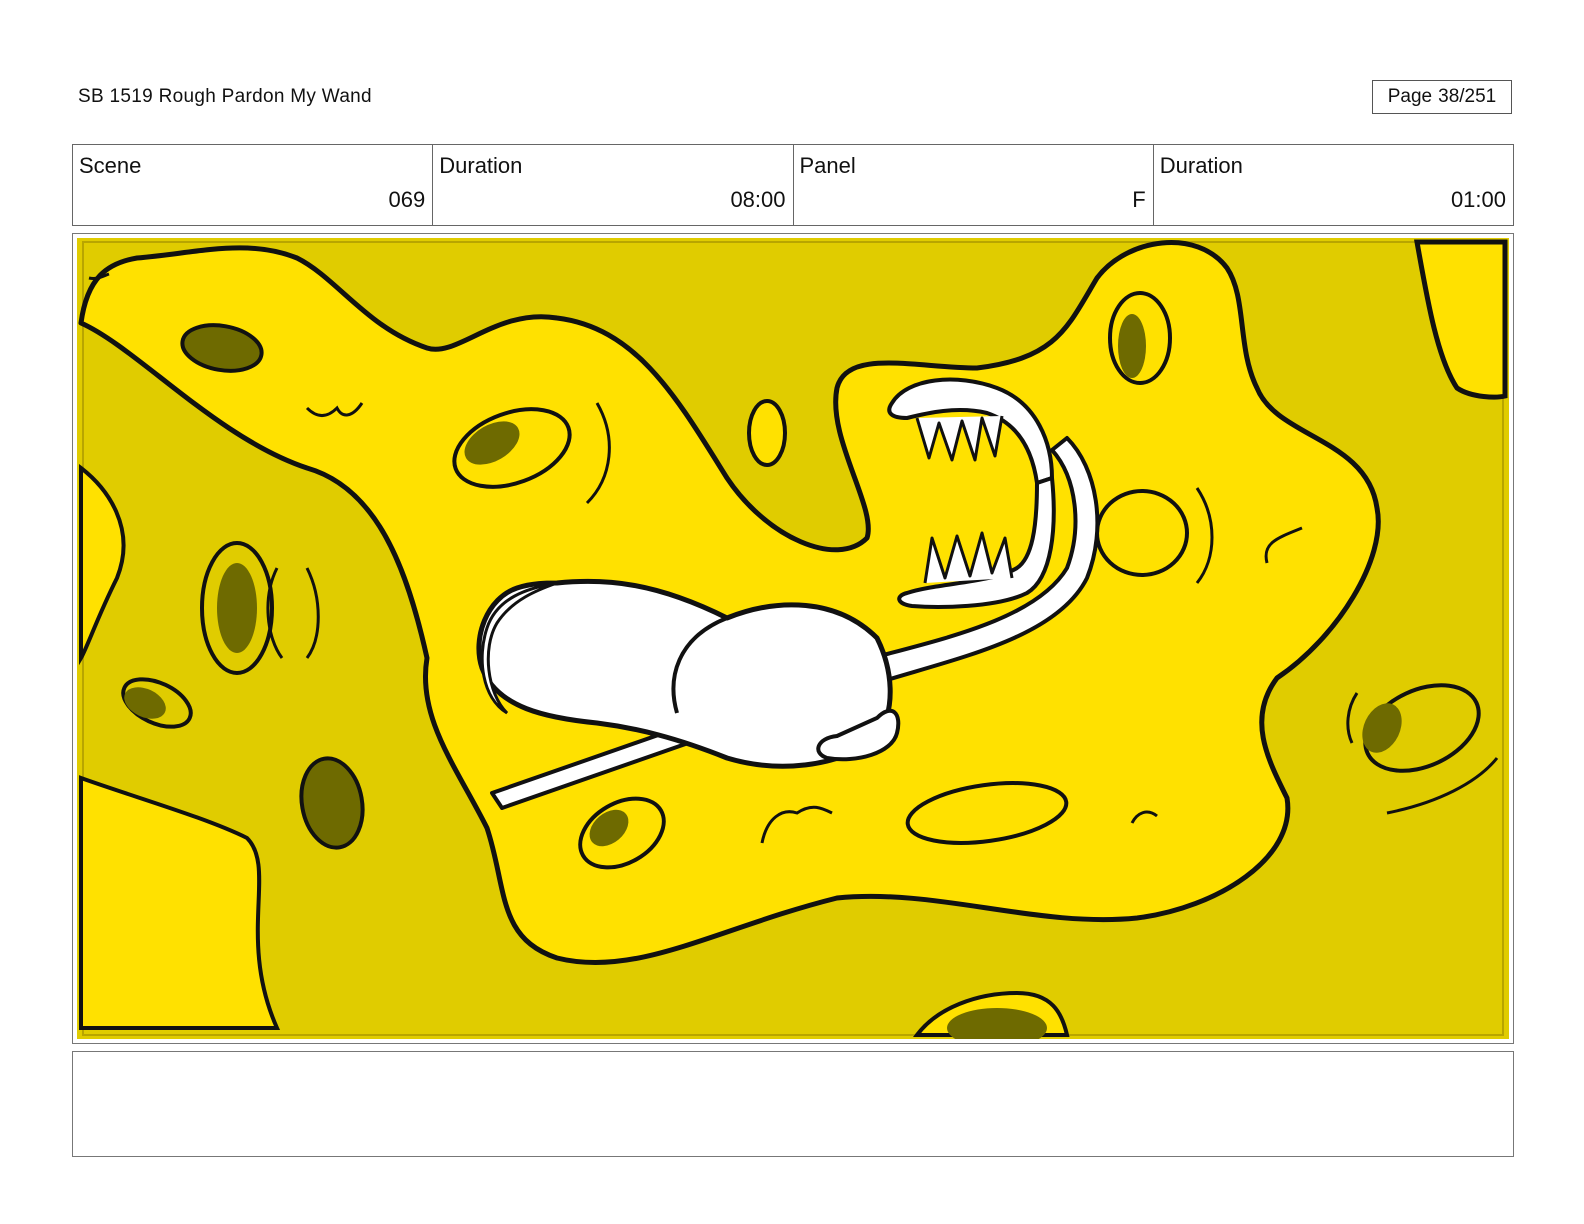 The width and height of the screenshot is (1584, 1224). I want to click on scene-duration-value: 08:00, so click(758, 199).